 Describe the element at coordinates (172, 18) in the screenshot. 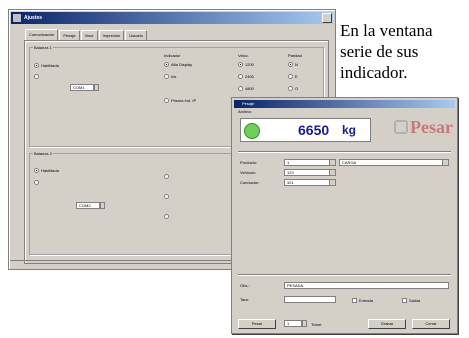

I see `config-titlebar: Ajustes` at that location.